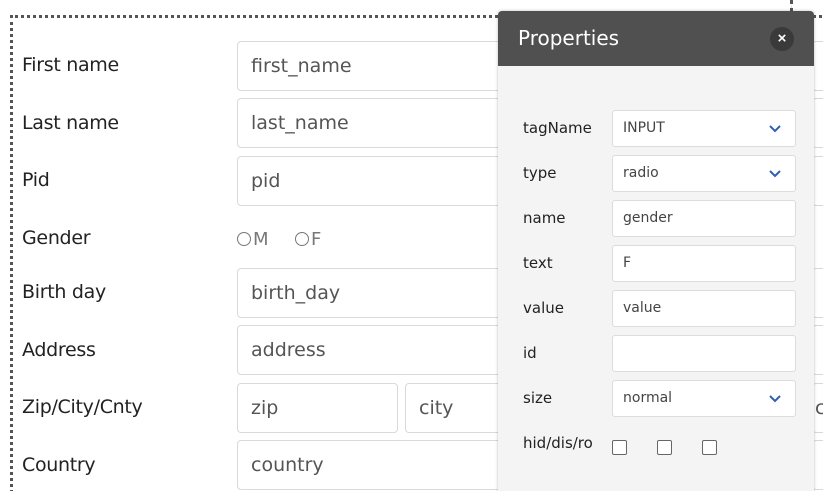 The height and width of the screenshot is (491, 823). I want to click on id-input, so click(704, 353).